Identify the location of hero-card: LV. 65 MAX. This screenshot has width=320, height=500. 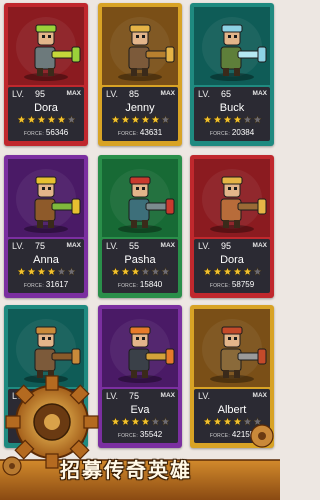
(46, 376).